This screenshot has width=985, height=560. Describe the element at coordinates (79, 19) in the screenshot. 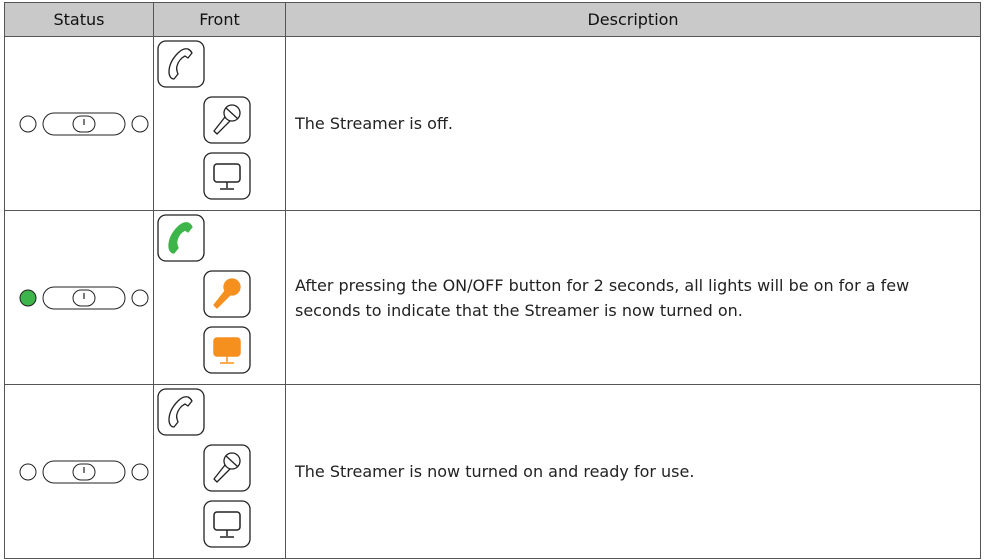

I see `header-status: Status` at that location.